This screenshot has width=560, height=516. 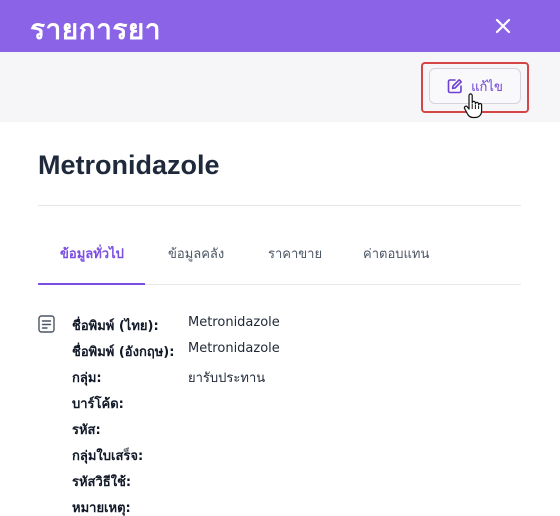 What do you see at coordinates (115, 326) in the screenshot?
I see `field-label: ชื่อพิมพ์ (ไทย):` at bounding box center [115, 326].